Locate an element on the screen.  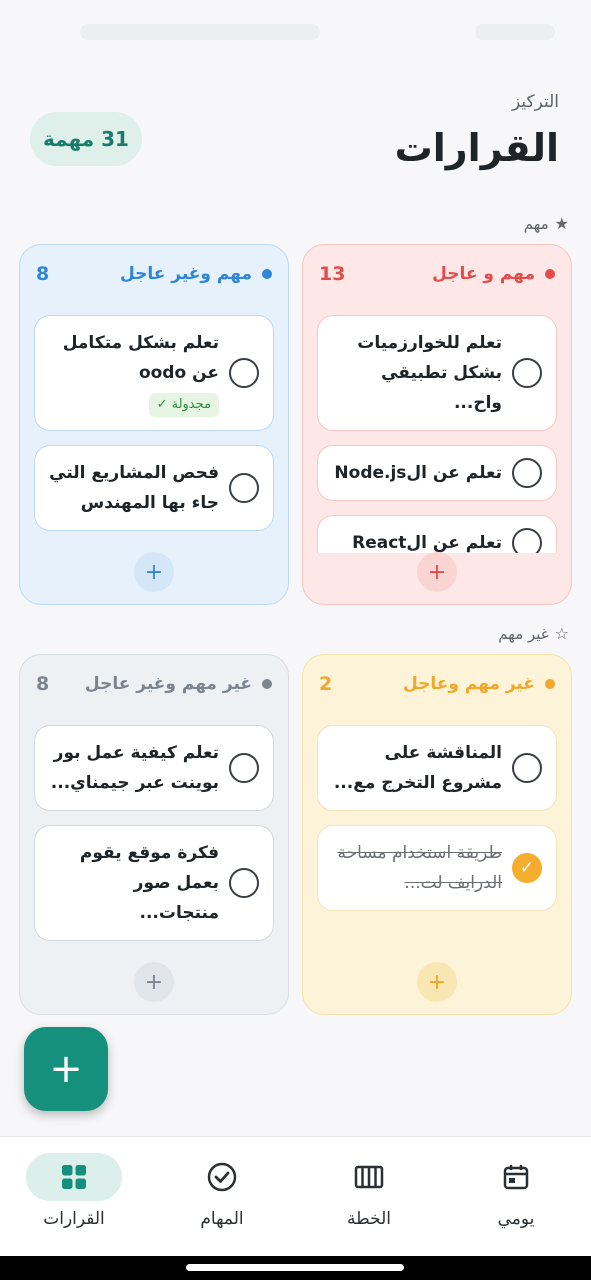
nav-item-tasks: المهام is located at coordinates (222, 1201).